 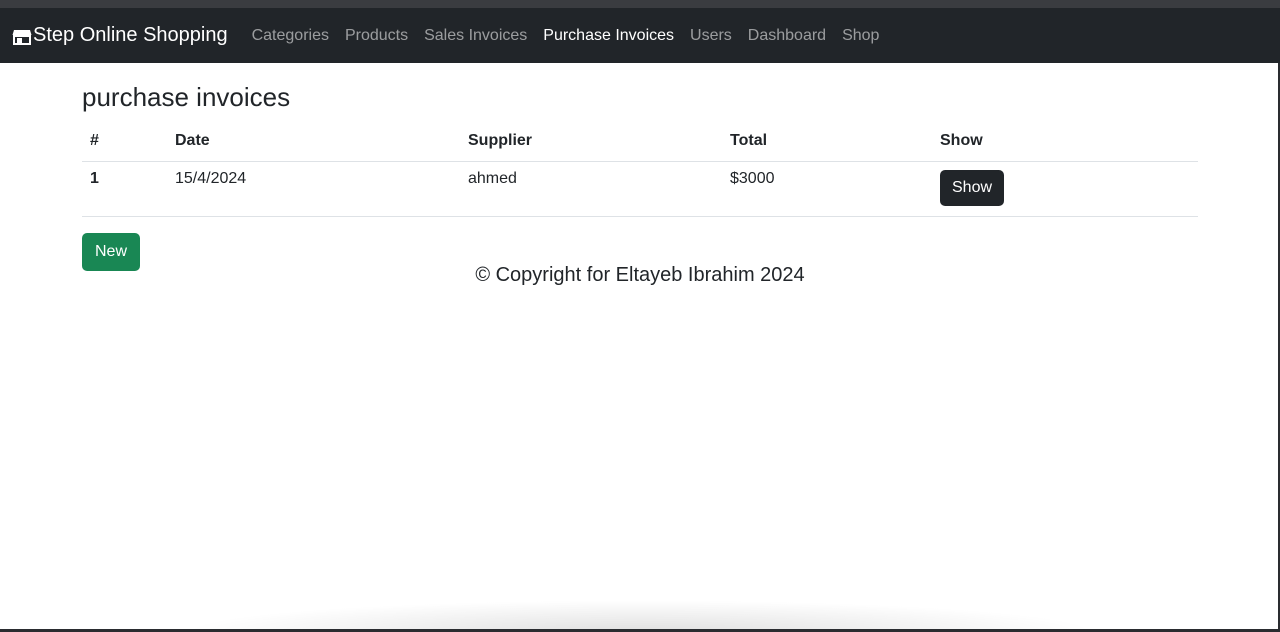 What do you see at coordinates (640, 4) in the screenshot?
I see `window-top-strip` at bounding box center [640, 4].